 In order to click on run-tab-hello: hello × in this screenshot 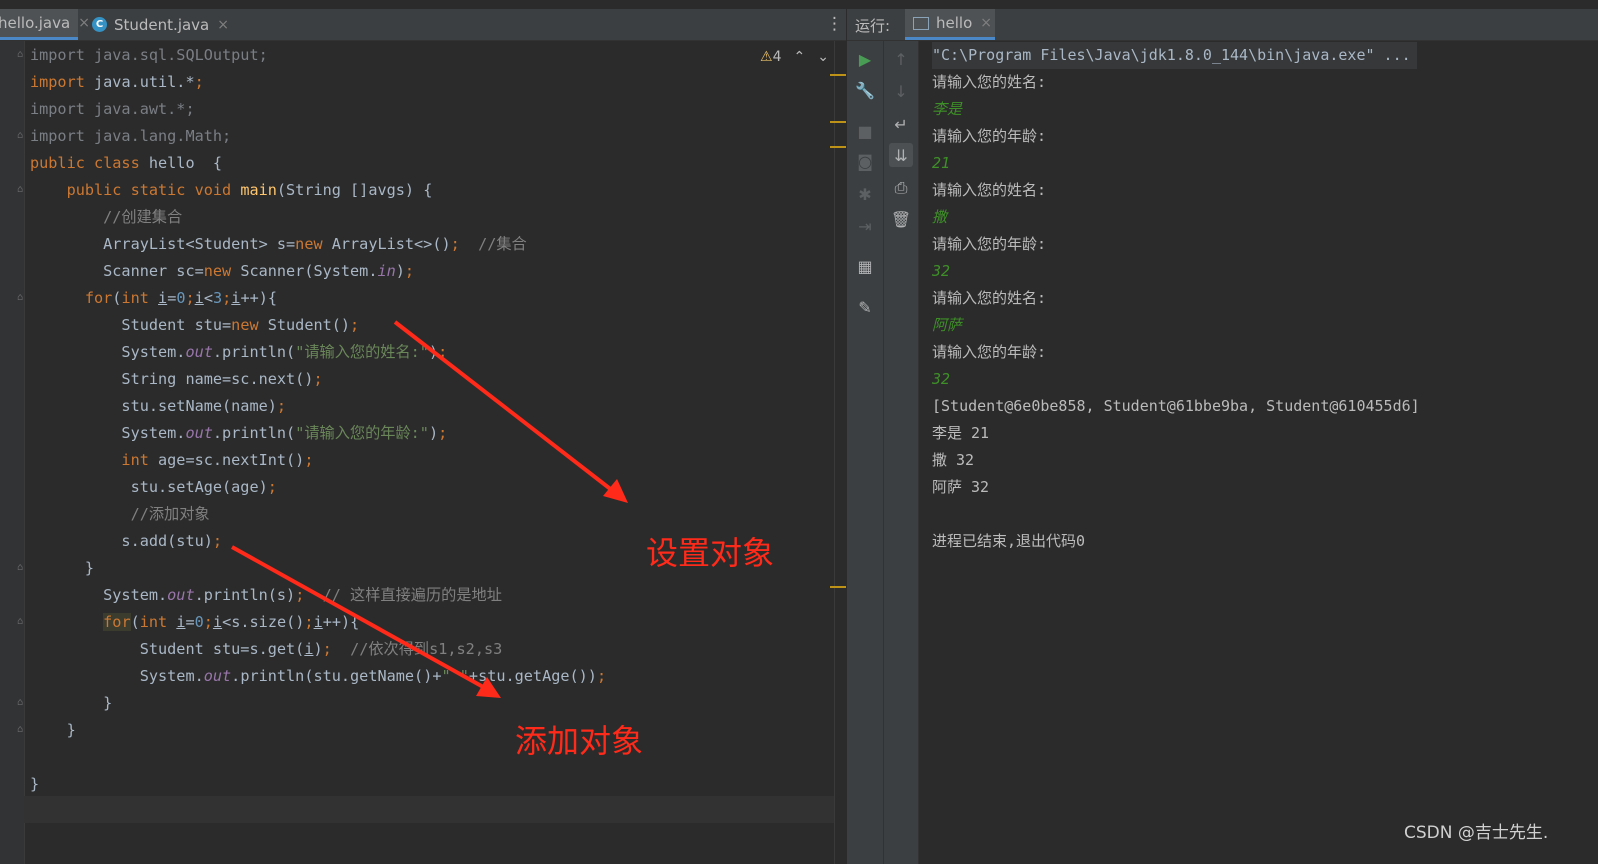, I will do `click(950, 24)`.